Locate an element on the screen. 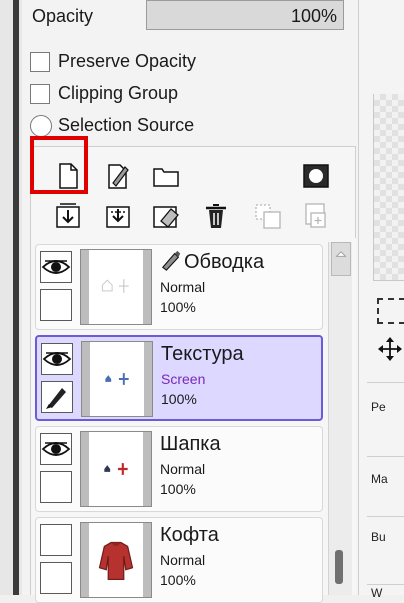 The image size is (404, 603). layer-item-selected: Текстура Screen 100% is located at coordinates (179, 378).